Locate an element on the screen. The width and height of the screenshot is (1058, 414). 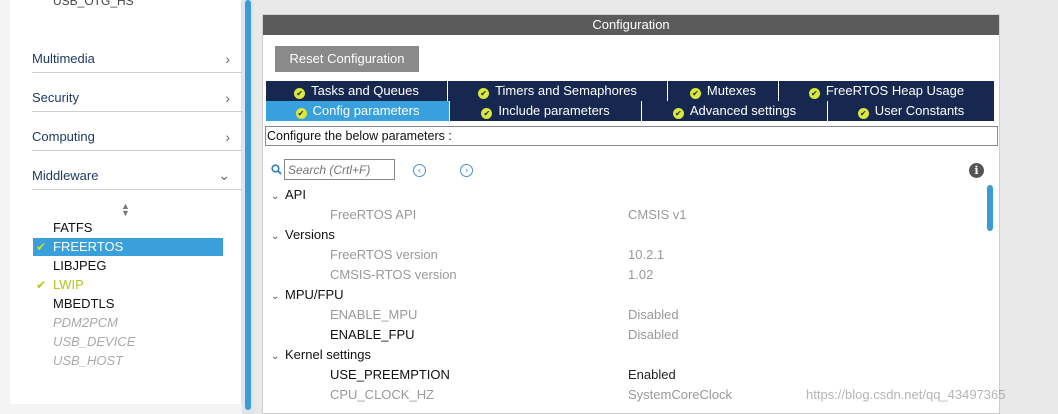
panel-splitter is located at coordinates (248, 207).